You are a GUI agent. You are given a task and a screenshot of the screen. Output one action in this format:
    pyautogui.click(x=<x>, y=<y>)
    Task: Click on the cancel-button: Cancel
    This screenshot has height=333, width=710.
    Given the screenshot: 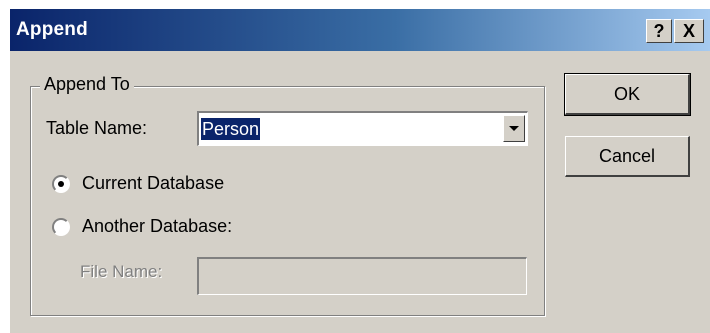 What is the action you would take?
    pyautogui.click(x=627, y=156)
    